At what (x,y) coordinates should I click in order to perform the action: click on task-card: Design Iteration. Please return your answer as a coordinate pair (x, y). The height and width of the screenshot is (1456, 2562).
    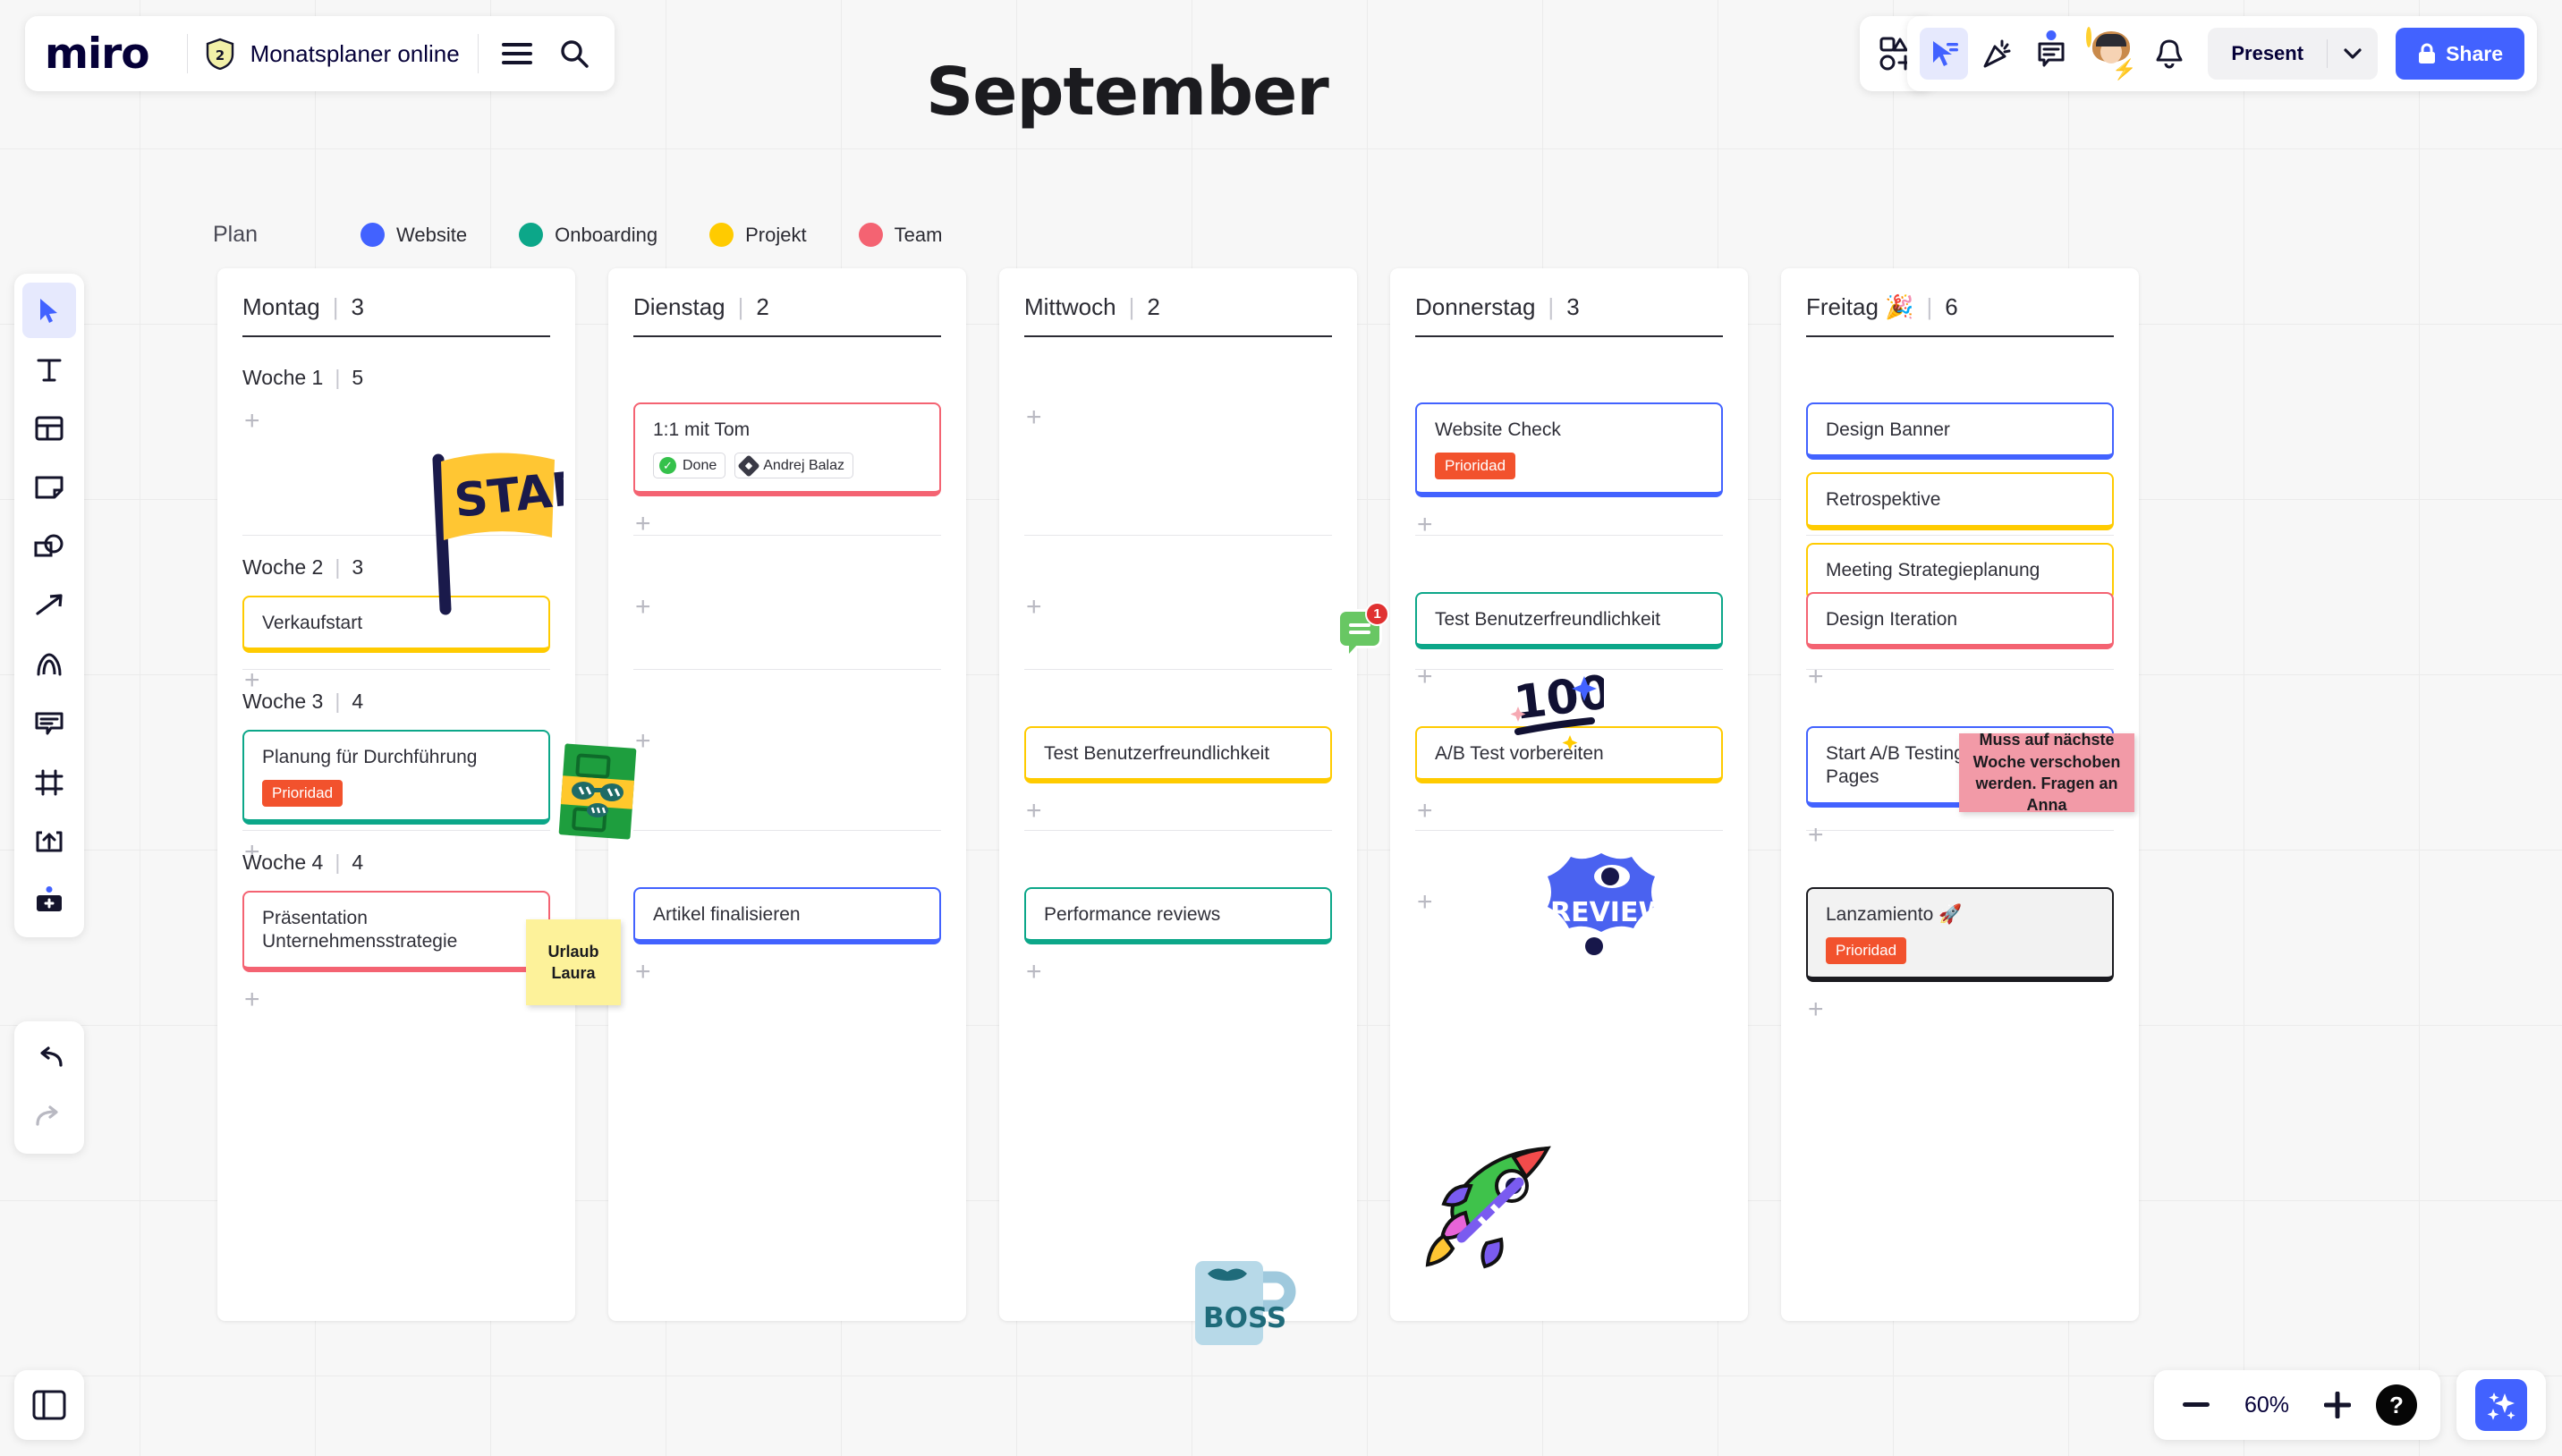
    Looking at the image, I should click on (1960, 621).